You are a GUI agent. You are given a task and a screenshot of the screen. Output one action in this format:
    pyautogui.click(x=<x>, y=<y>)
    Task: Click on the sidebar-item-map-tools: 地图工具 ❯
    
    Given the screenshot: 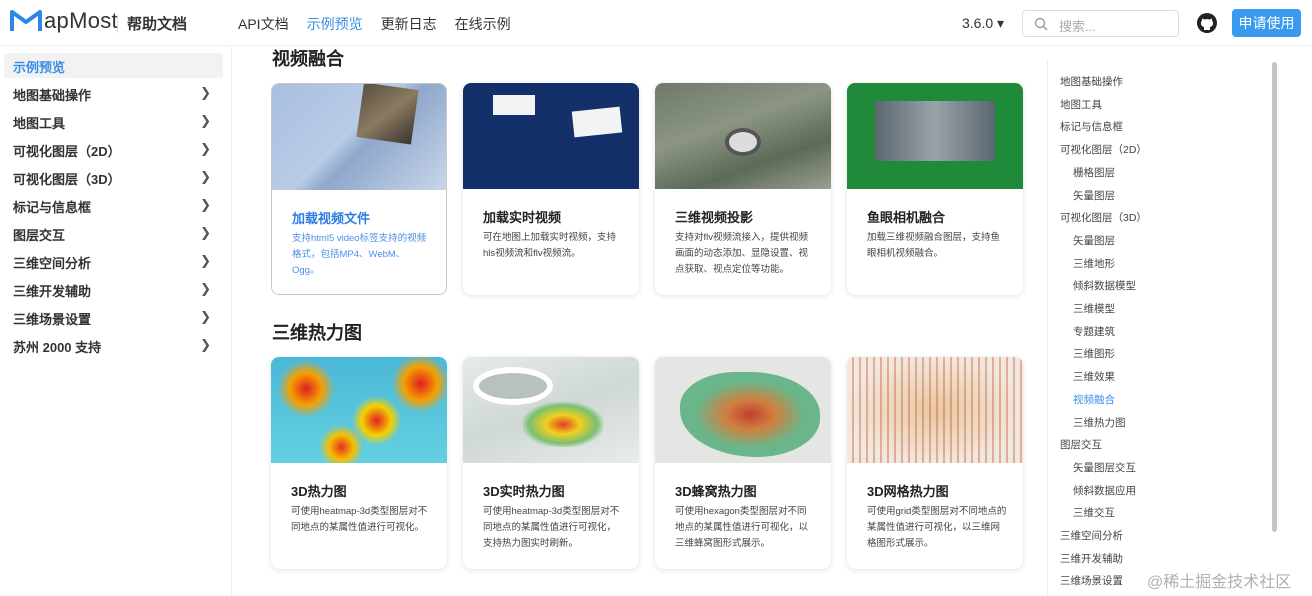 What is the action you would take?
    pyautogui.click(x=113, y=121)
    